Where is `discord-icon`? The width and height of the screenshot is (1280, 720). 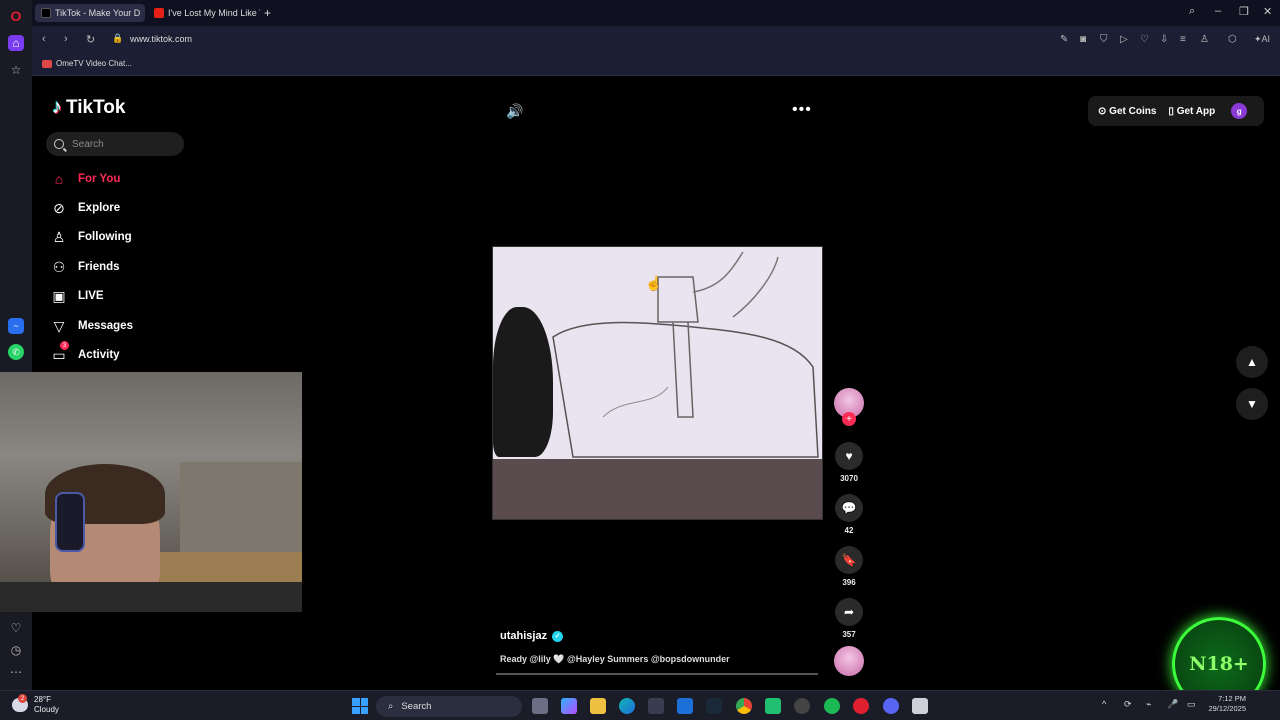 discord-icon is located at coordinates (891, 706).